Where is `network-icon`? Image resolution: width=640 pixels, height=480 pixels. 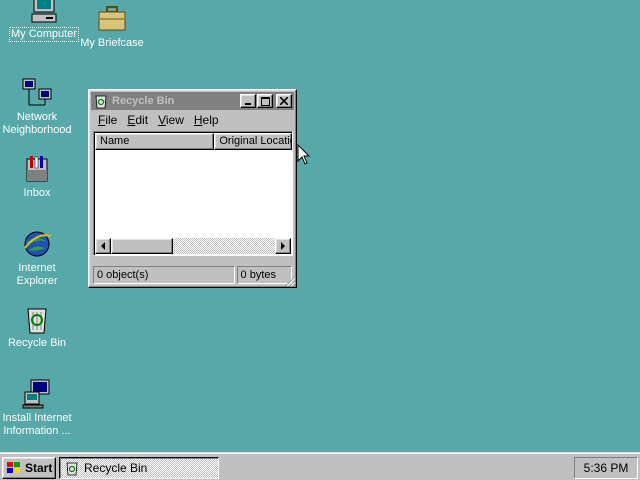
network-icon is located at coordinates (37, 92).